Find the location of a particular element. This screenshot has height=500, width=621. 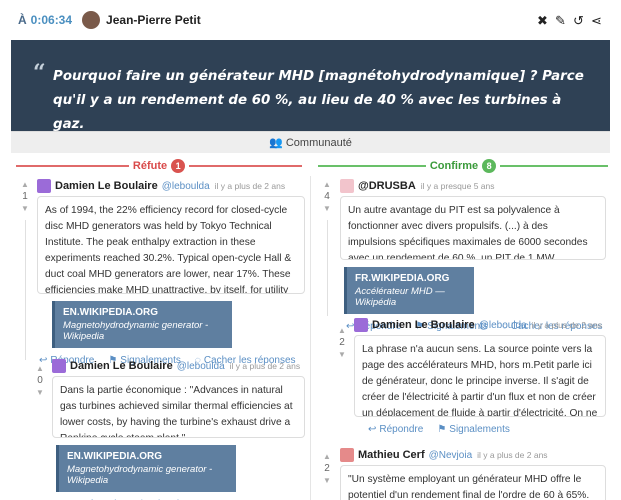

confirm-count: 8 is located at coordinates (489, 166).